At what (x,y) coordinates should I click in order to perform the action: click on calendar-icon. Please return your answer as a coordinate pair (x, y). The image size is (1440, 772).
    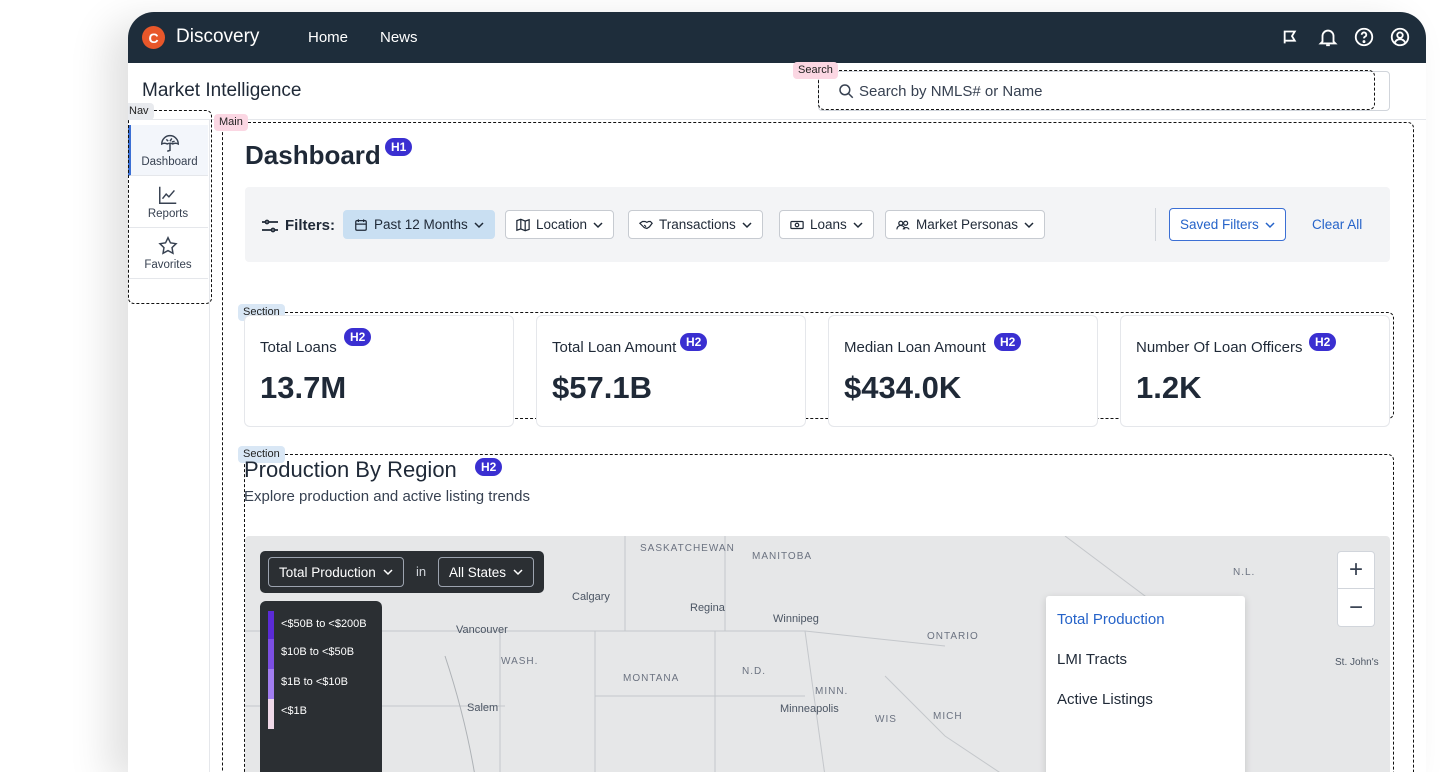
    Looking at the image, I should click on (361, 224).